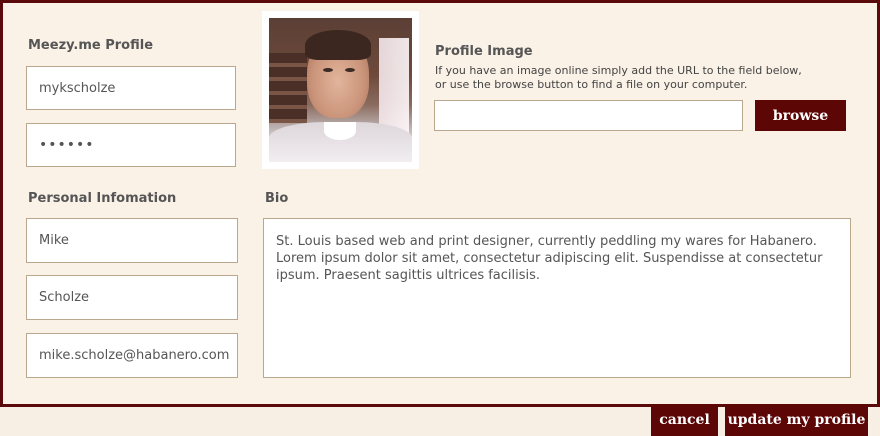 The height and width of the screenshot is (436, 880). I want to click on email-field: mike.scholze@habanero.com, so click(132, 355).